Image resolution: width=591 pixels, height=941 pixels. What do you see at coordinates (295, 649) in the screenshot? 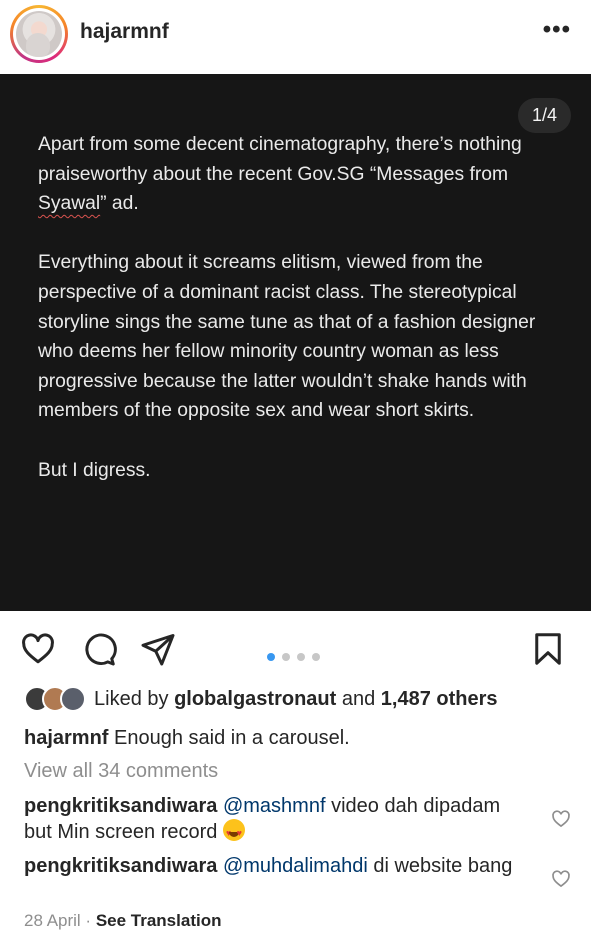
I see `action-bar` at bounding box center [295, 649].